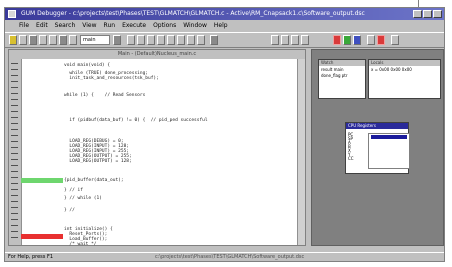 This screenshot has height=267, width=452. Describe the element at coordinates (221, 26) in the screenshot. I see `menu-help: Help` at that location.